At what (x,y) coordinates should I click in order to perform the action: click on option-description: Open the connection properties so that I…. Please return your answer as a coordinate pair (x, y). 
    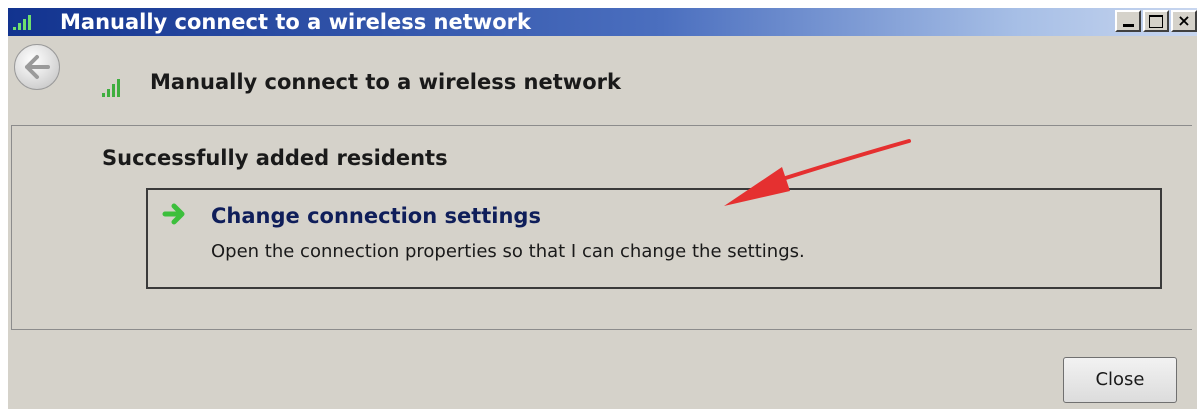
    Looking at the image, I should click on (508, 251).